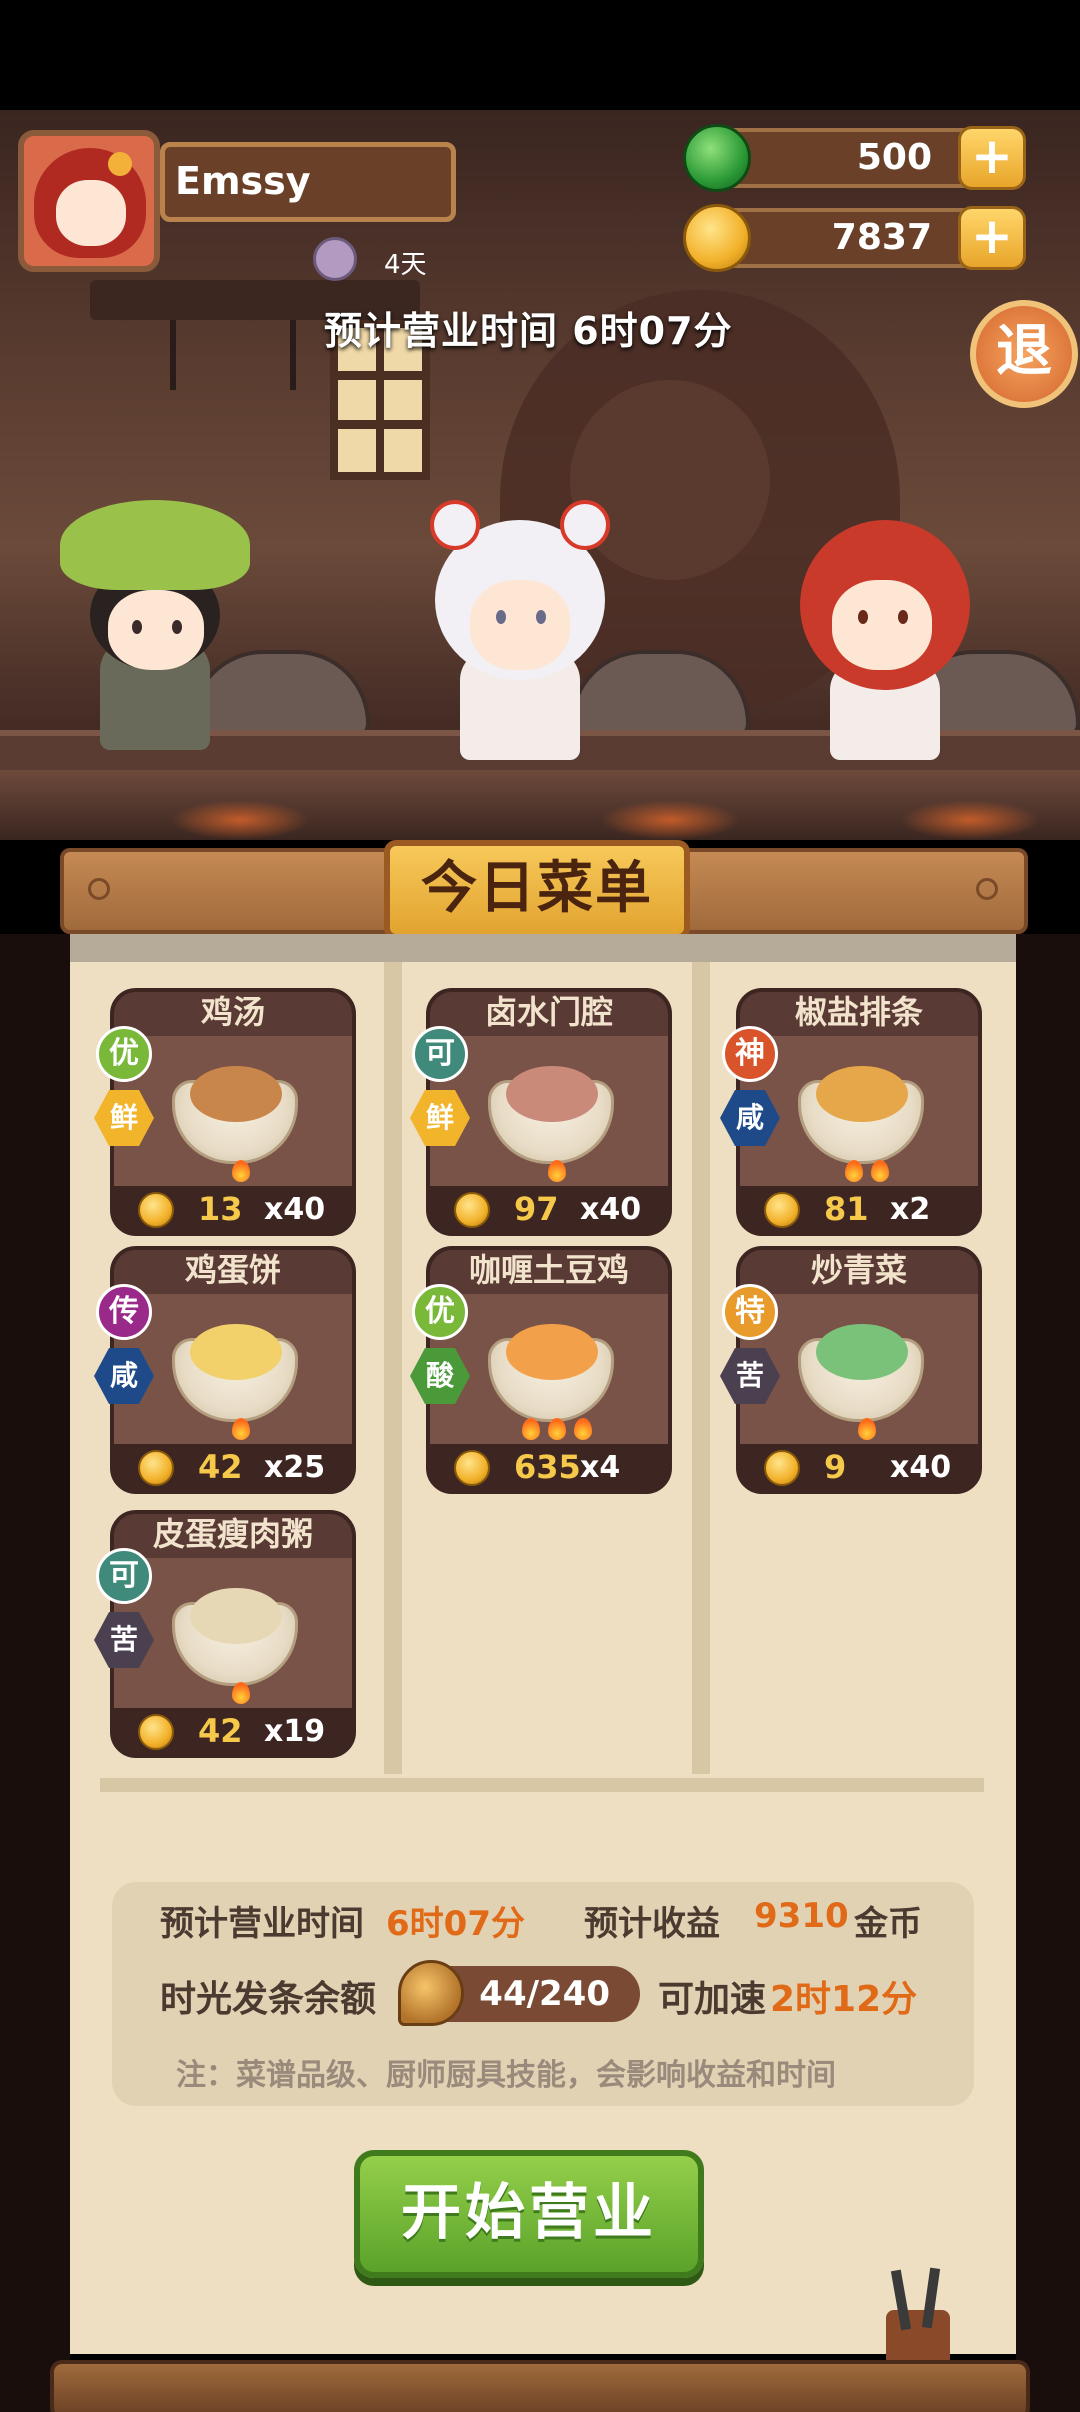 Image resolution: width=1080 pixels, height=2412 pixels. Describe the element at coordinates (89, 201) in the screenshot. I see `player-avatar` at that location.